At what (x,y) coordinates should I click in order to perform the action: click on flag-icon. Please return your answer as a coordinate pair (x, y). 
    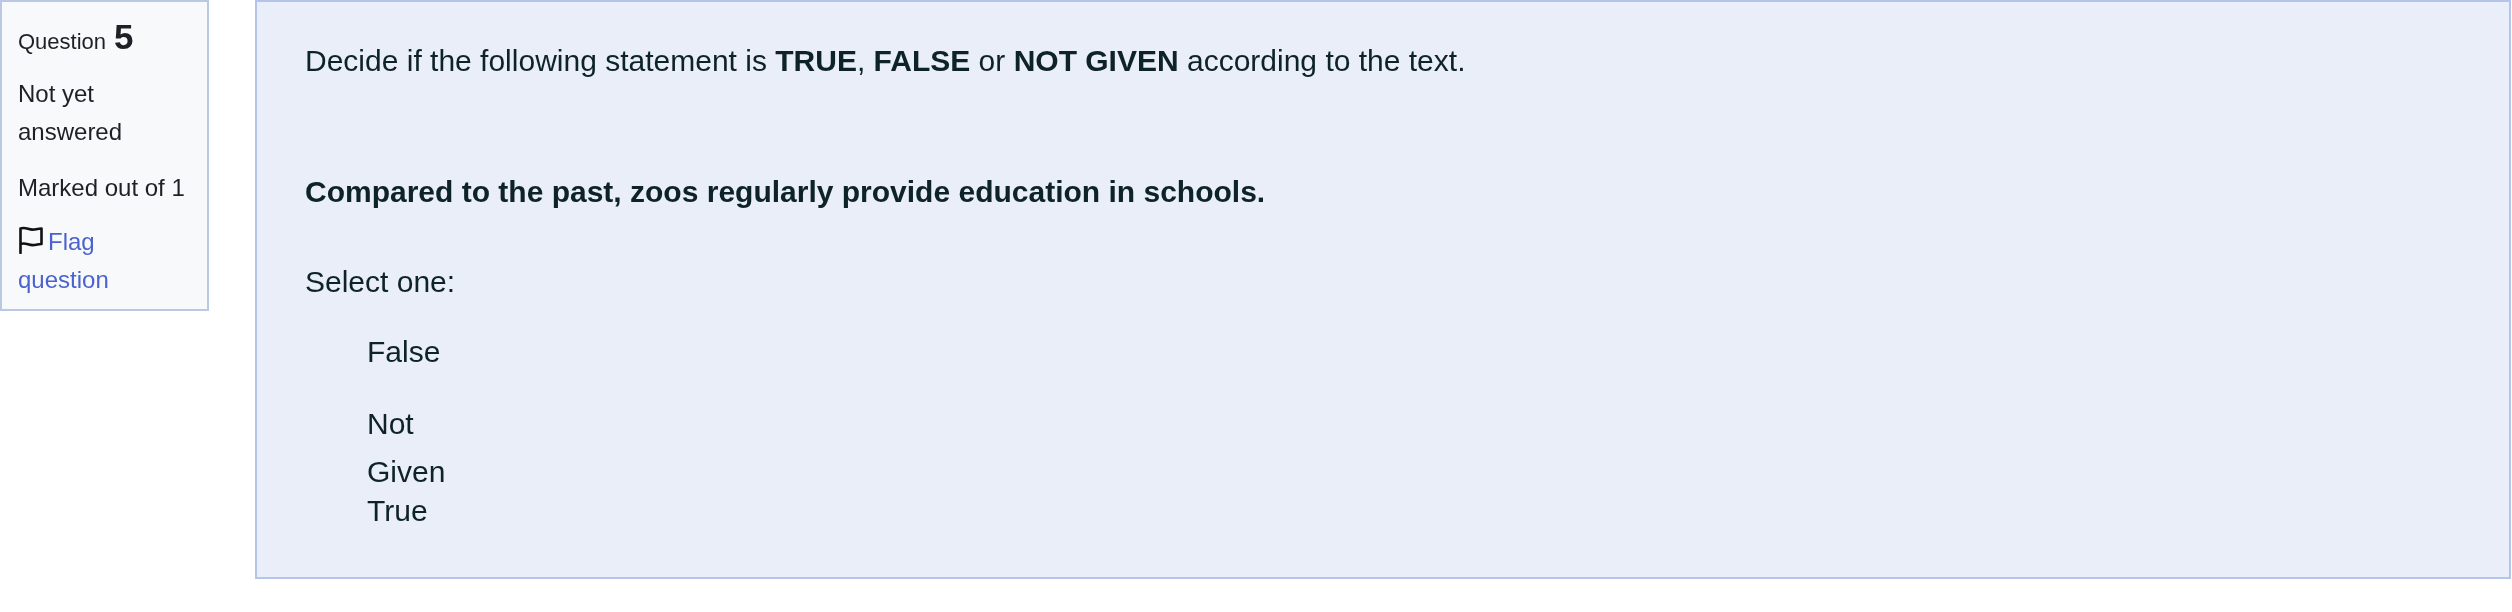
    Looking at the image, I should click on (31, 240).